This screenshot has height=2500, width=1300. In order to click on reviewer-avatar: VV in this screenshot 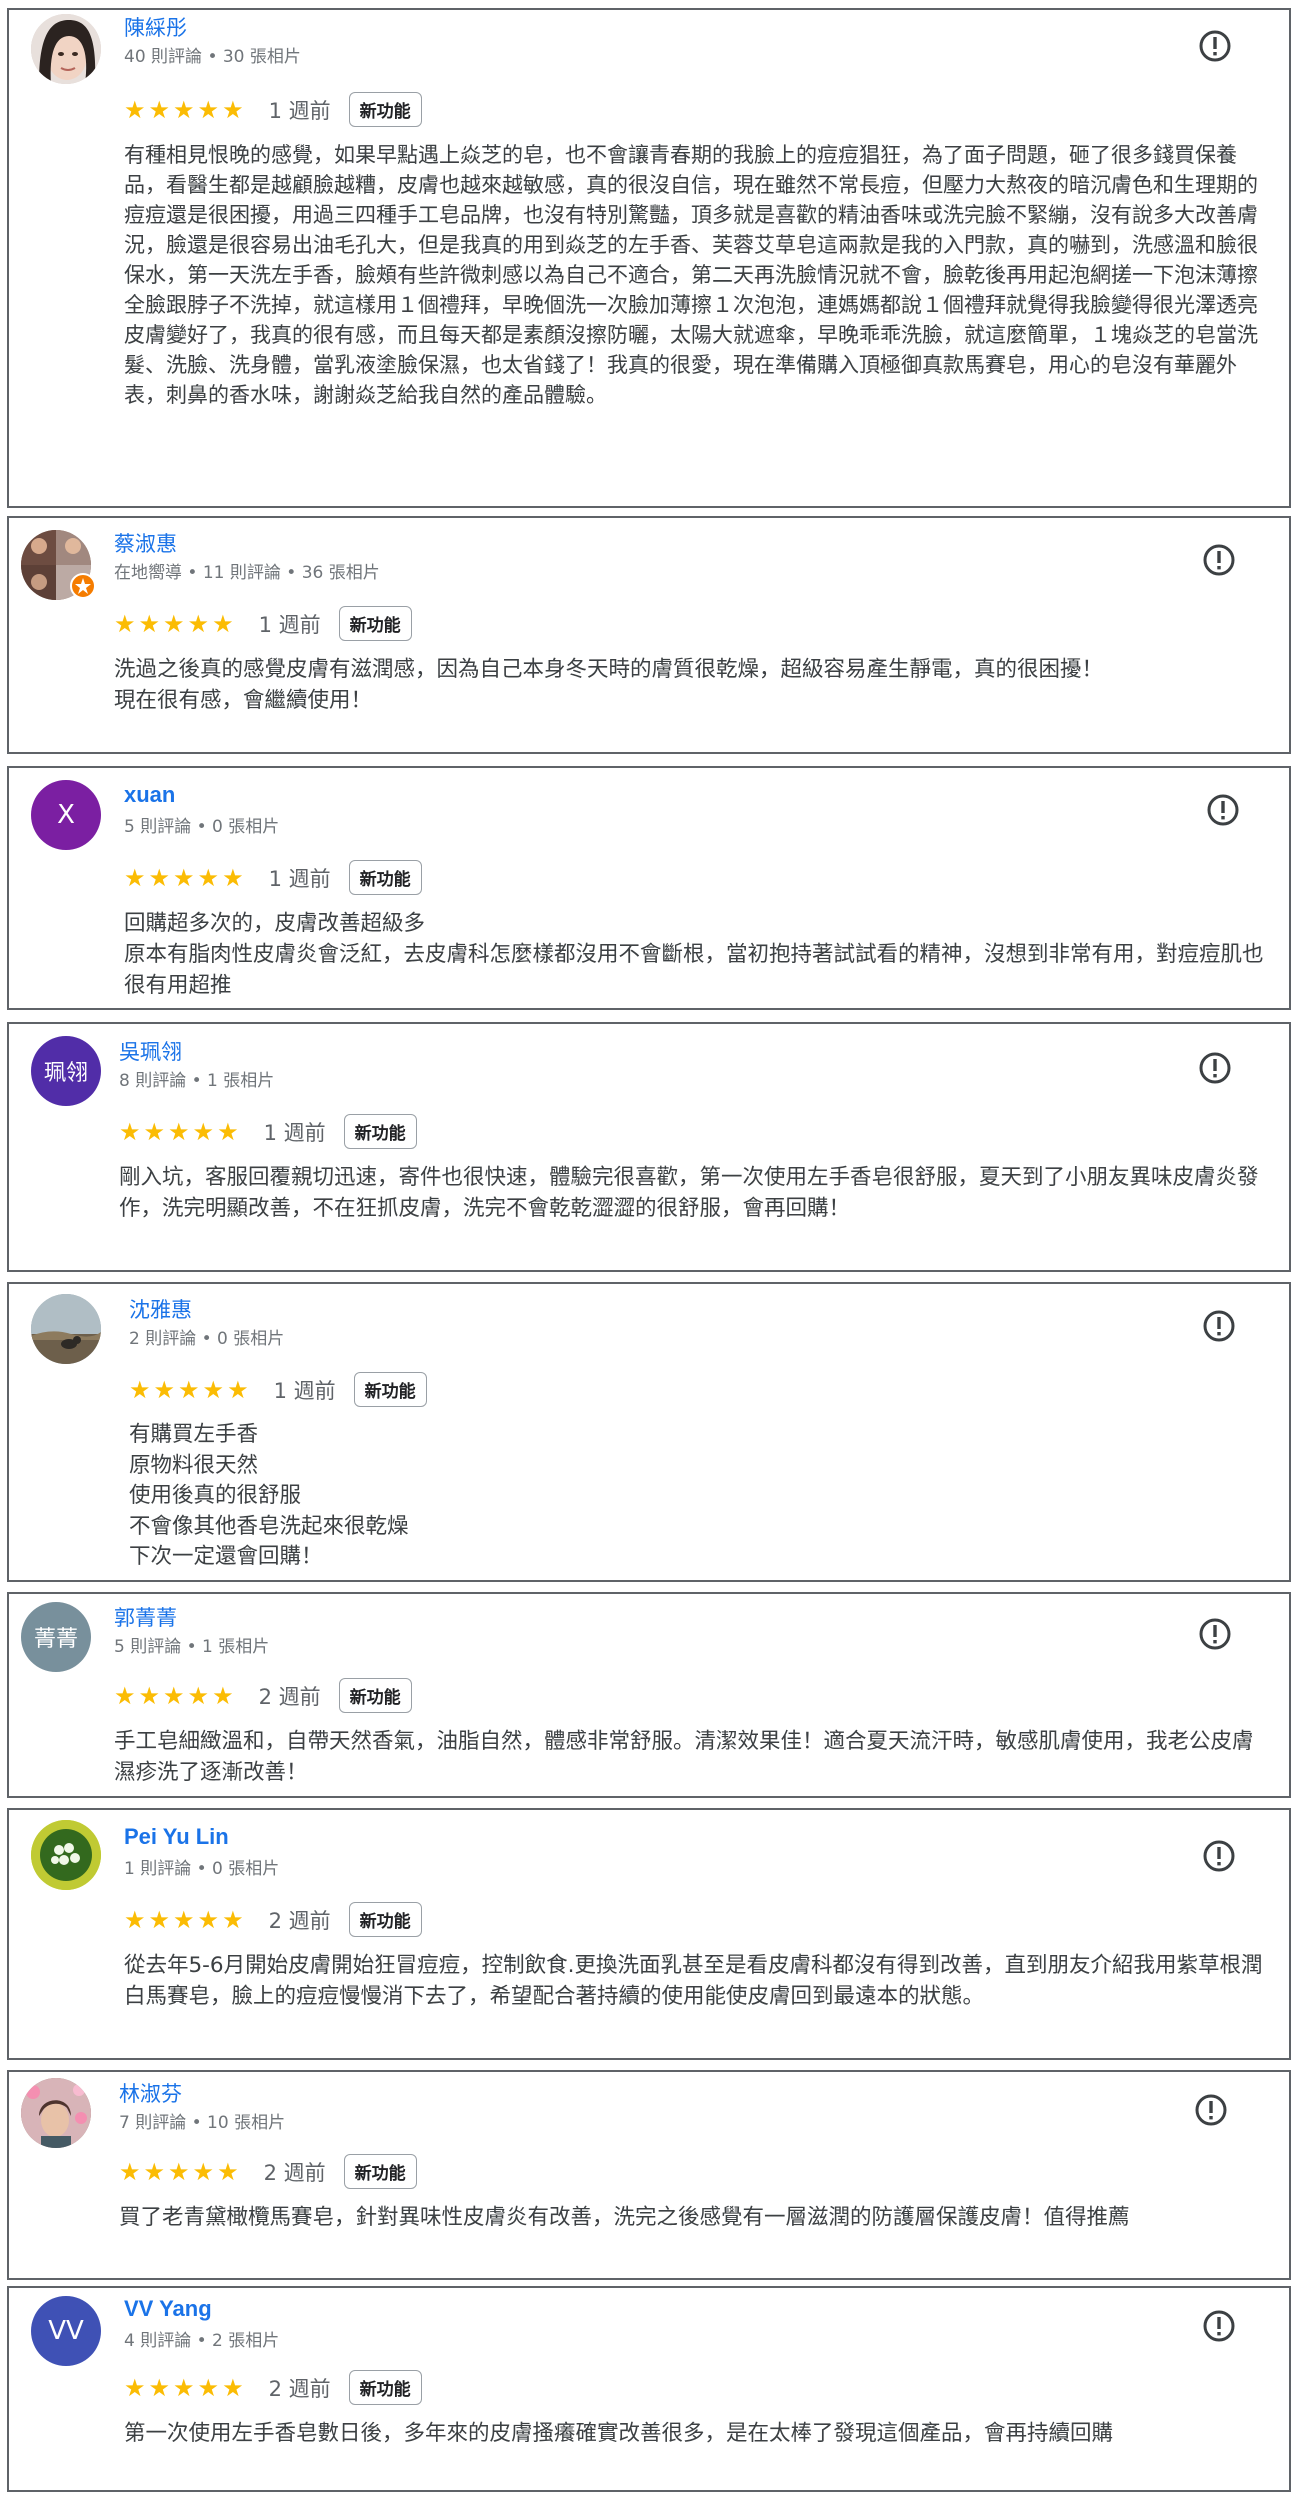, I will do `click(66, 2331)`.